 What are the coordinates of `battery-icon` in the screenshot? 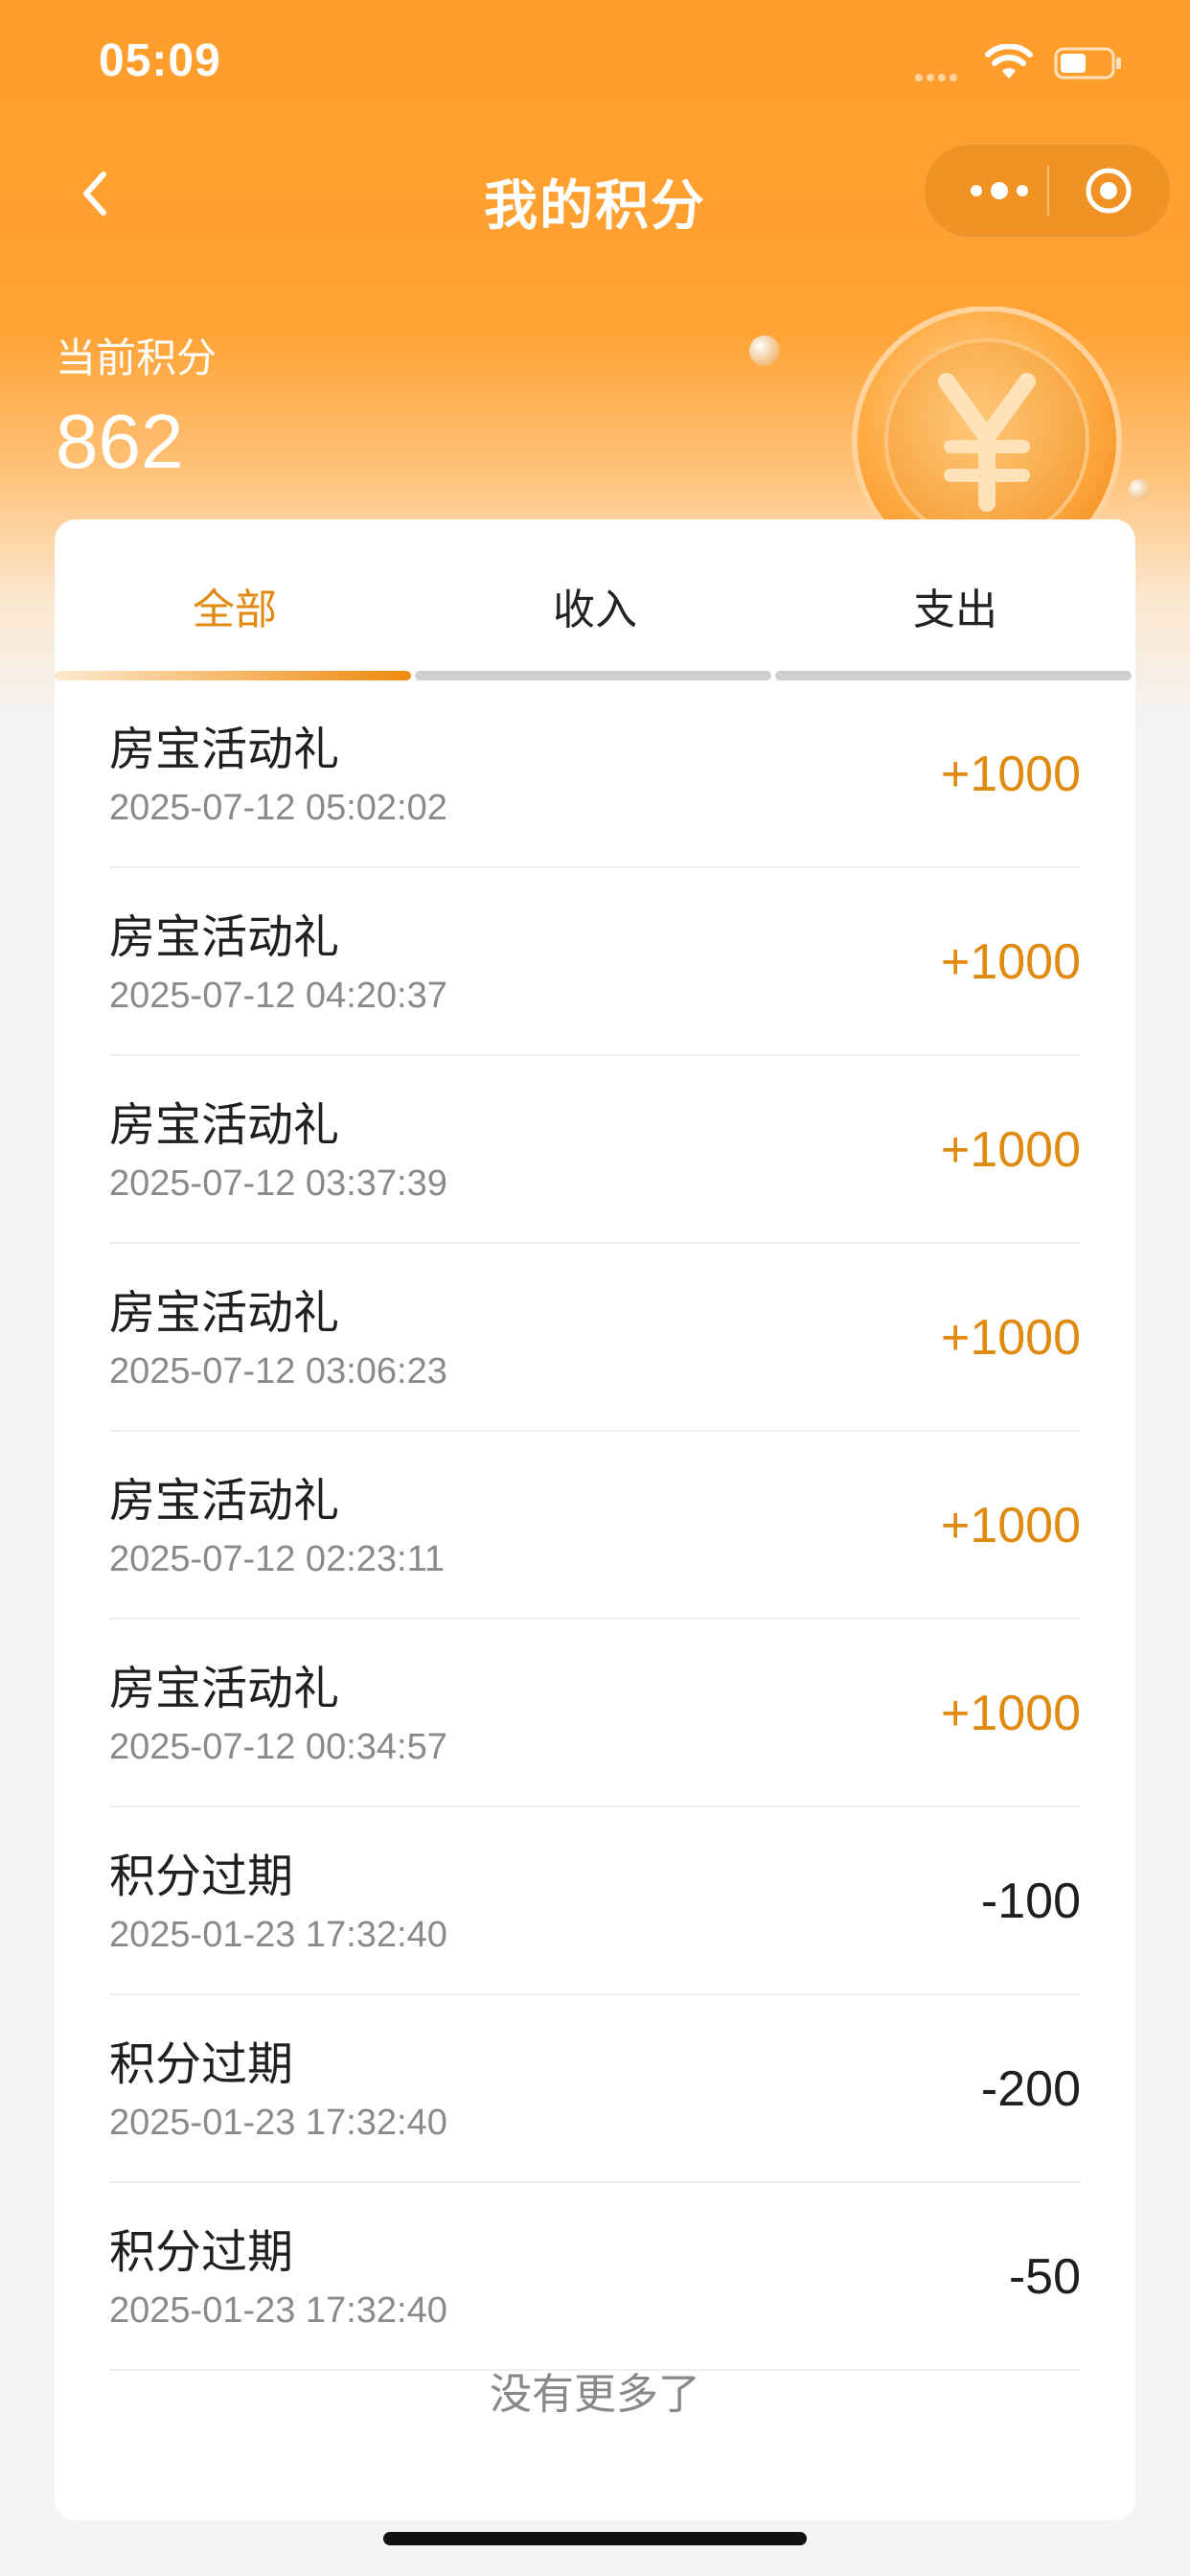 It's located at (1088, 63).